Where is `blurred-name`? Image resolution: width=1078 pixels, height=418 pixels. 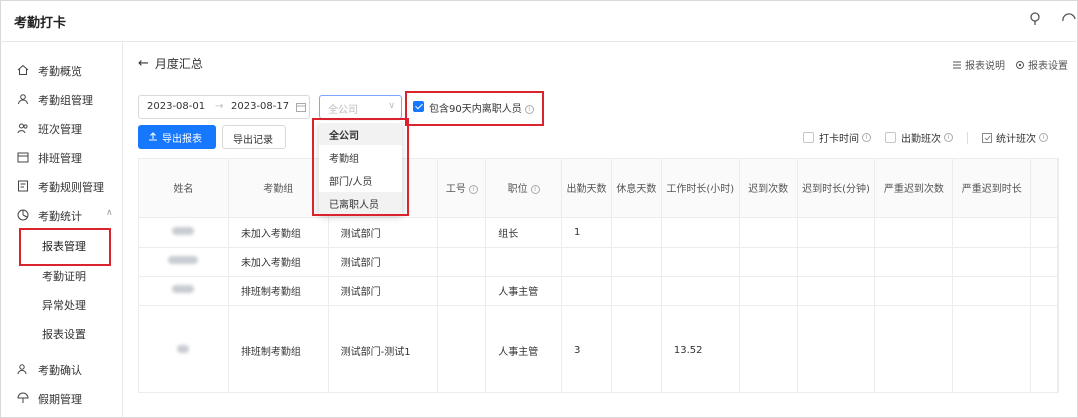
blurred-name is located at coordinates (183, 289).